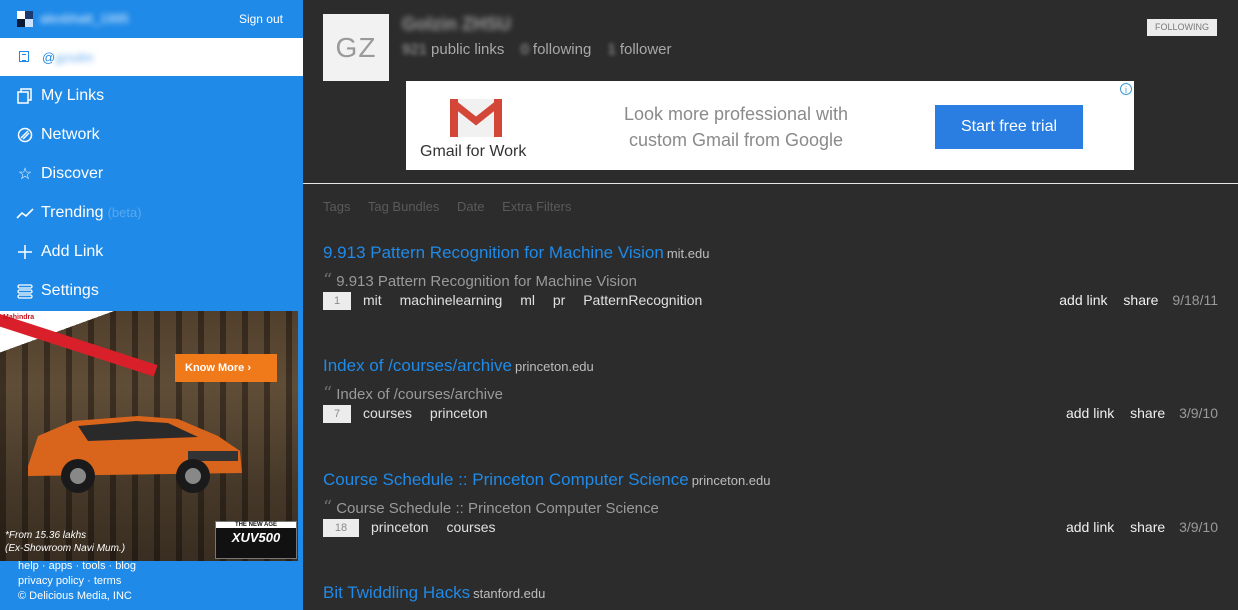 Image resolution: width=1238 pixels, height=610 pixels. I want to click on network-icon, so click(25, 136).